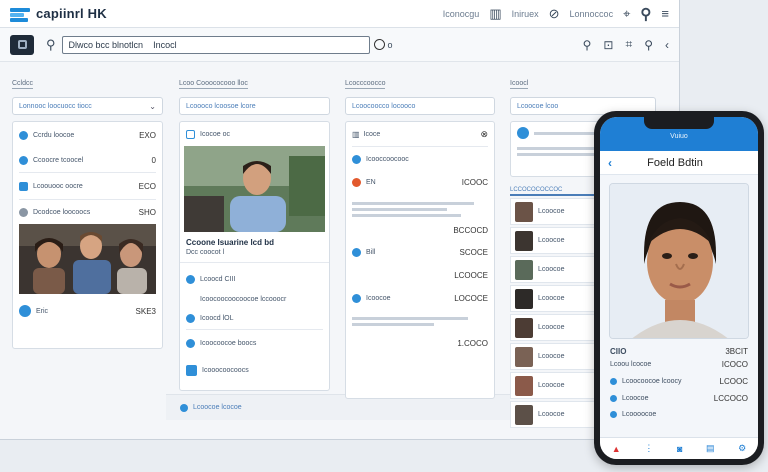  What do you see at coordinates (254, 343) in the screenshot?
I see `list-item: Icoocoocoe boocs` at bounding box center [254, 343].